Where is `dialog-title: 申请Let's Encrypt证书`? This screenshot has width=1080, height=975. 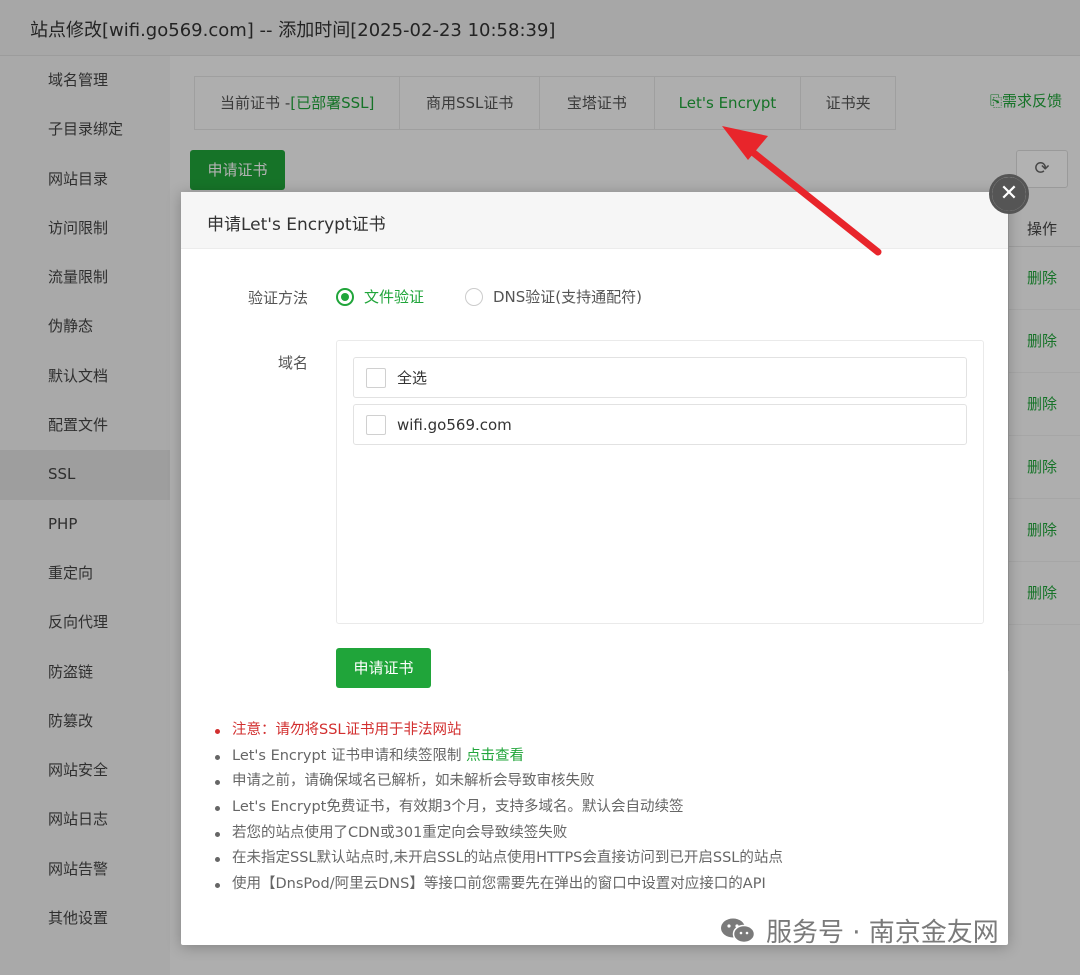
dialog-title: 申请Let's Encrypt证书 is located at coordinates (594, 220).